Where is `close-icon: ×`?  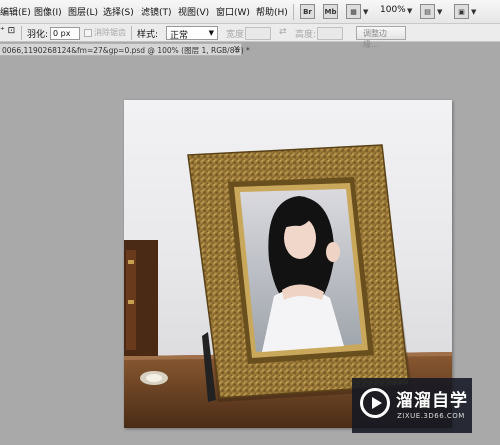 close-icon: × is located at coordinates (236, 49).